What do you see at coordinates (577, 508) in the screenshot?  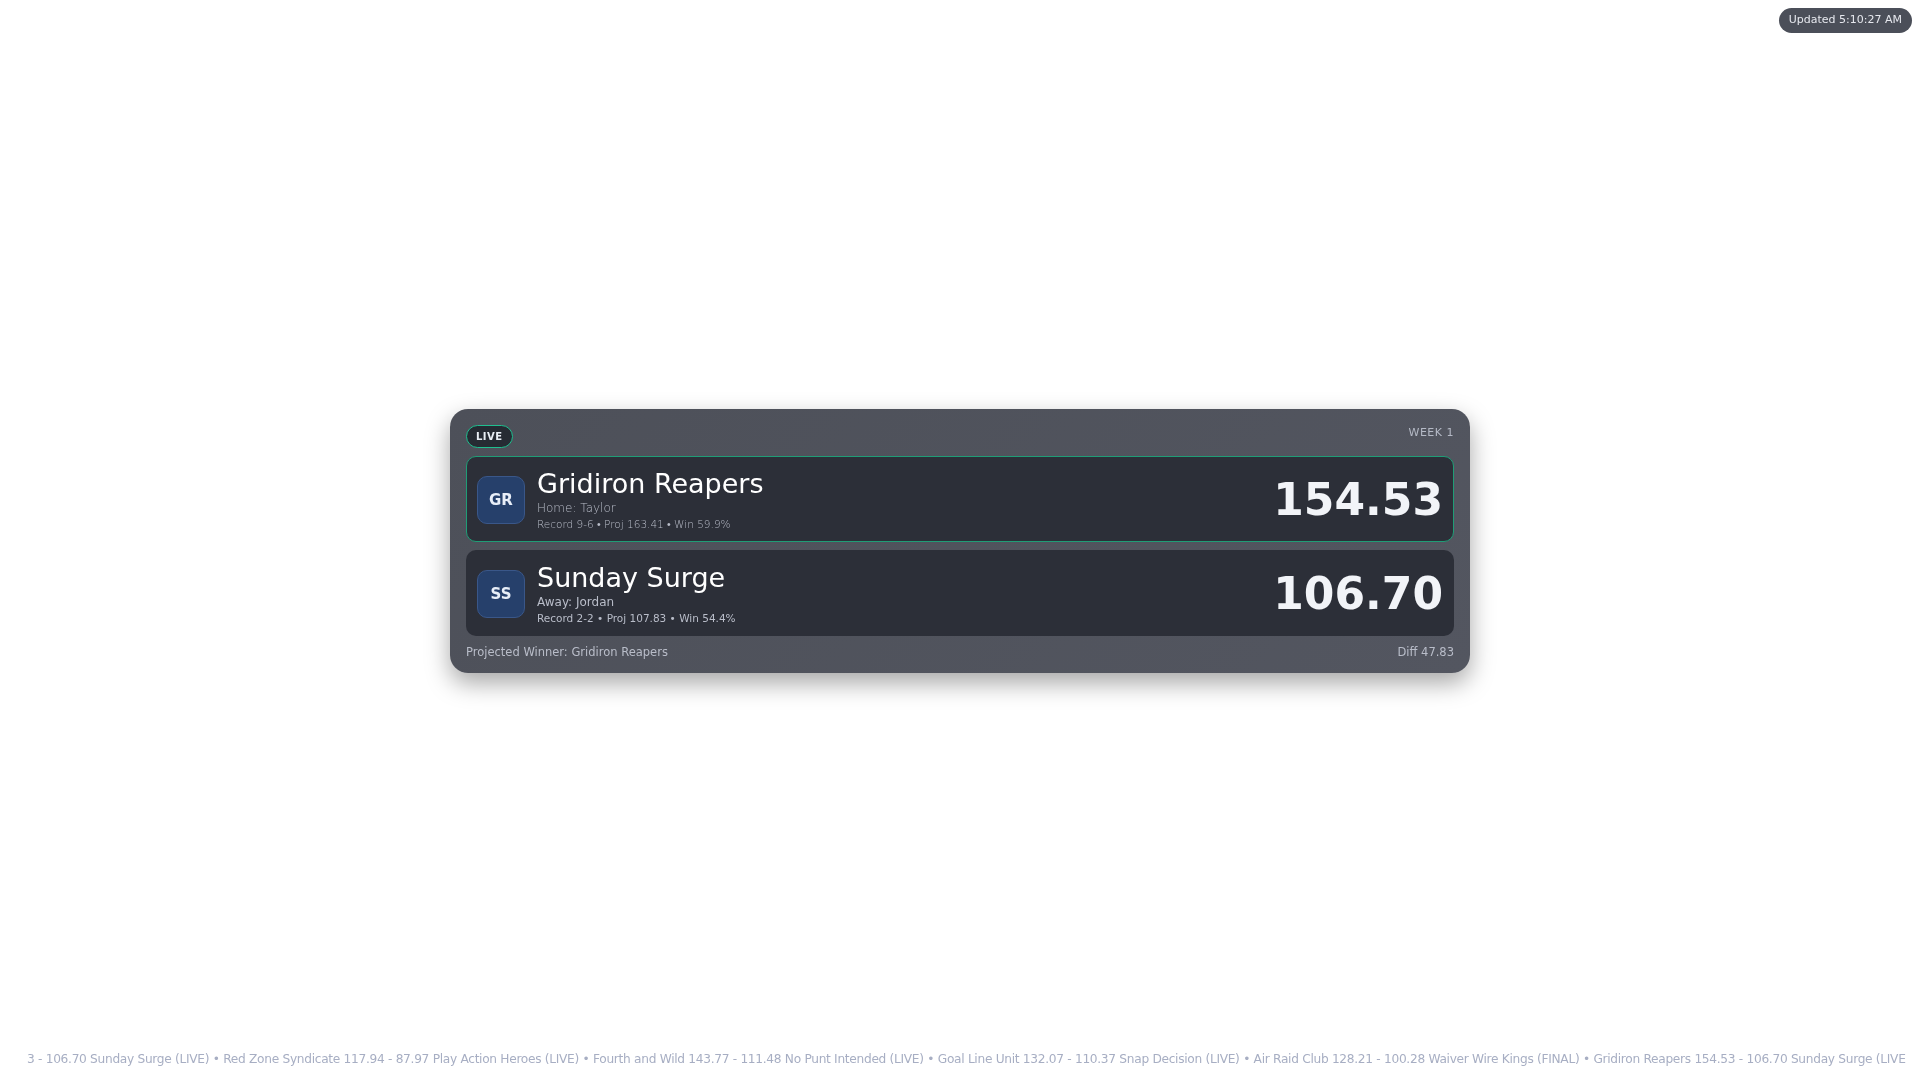 I see `owner-text: Home: Taylor` at bounding box center [577, 508].